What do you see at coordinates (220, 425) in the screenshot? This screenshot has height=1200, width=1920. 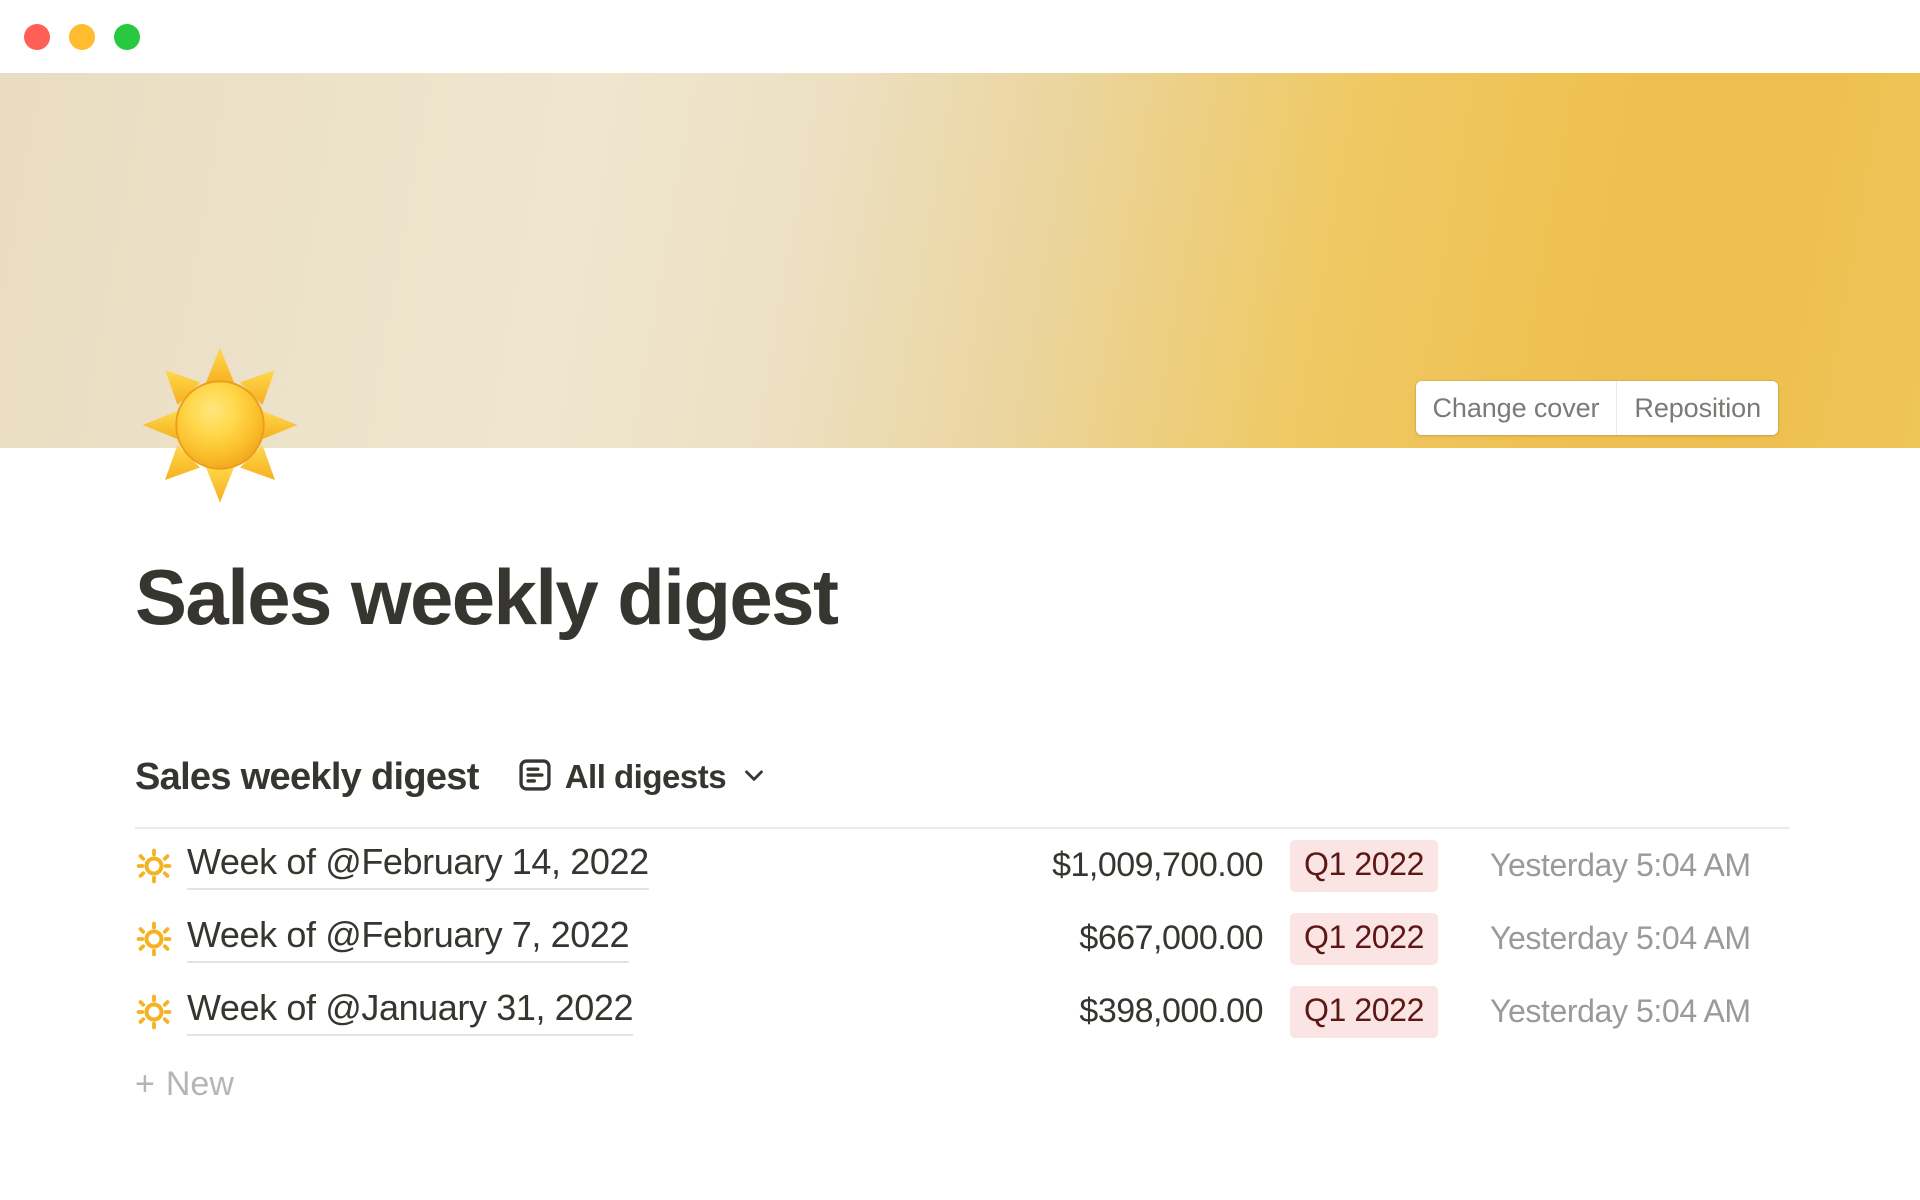 I see `page-icon-sun` at bounding box center [220, 425].